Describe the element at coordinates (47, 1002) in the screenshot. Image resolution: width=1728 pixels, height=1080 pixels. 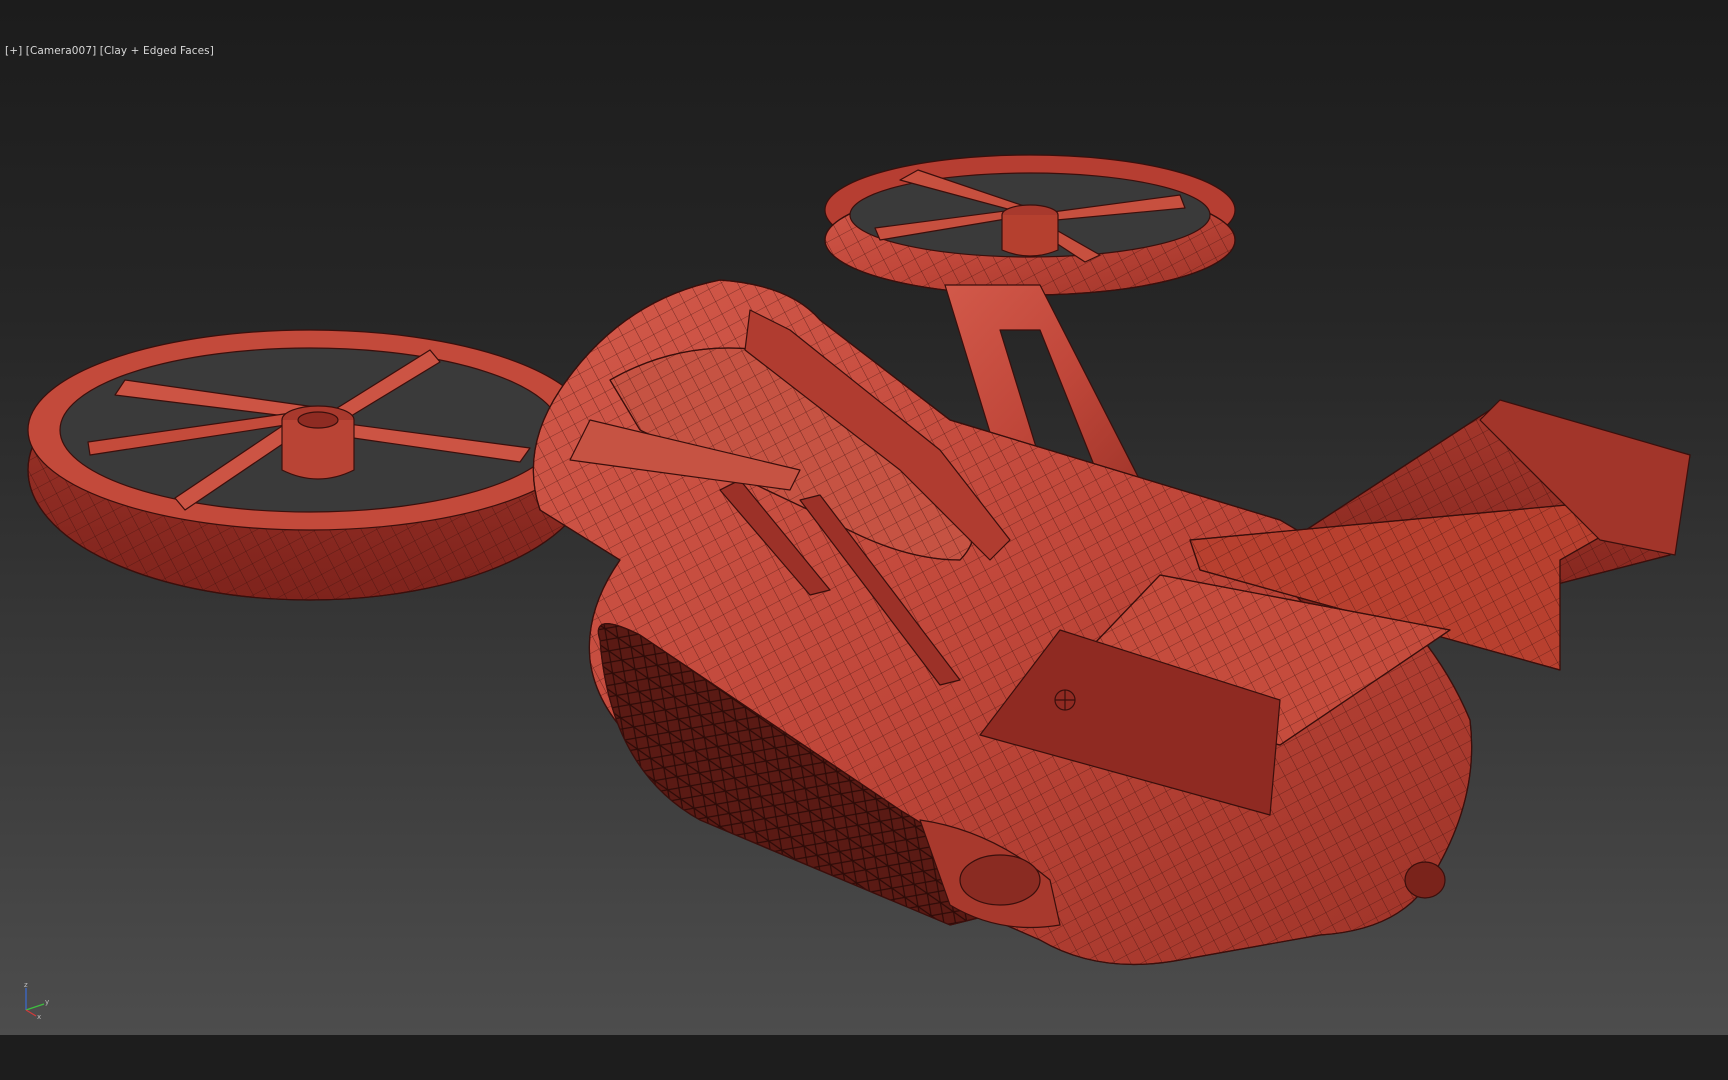
I see `axis-y-label: y` at that location.